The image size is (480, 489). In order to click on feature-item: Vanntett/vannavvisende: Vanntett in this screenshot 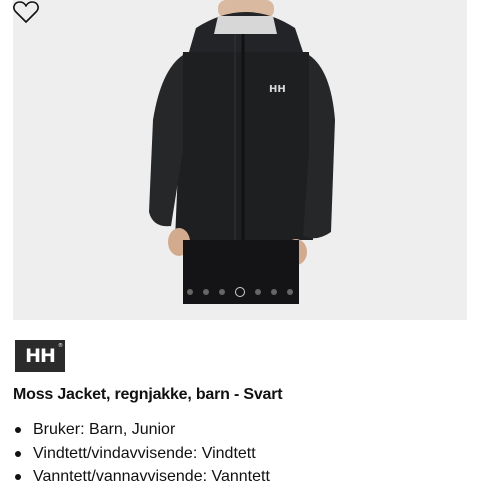, I will do `click(141, 477)`.